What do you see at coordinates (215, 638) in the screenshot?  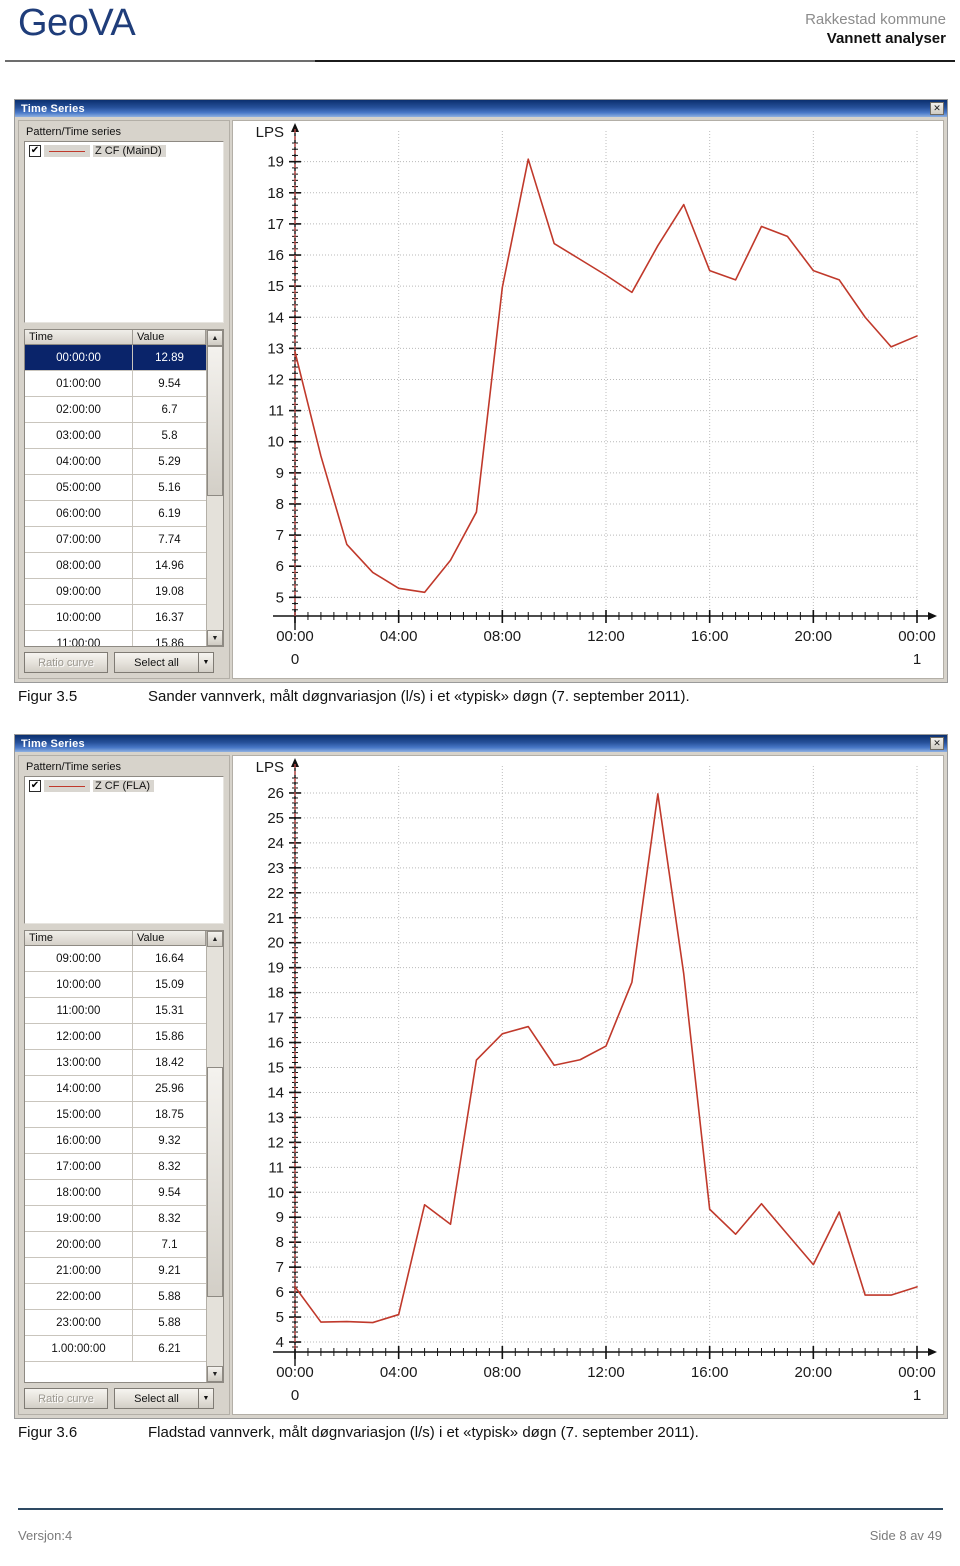 I see `scroll-down-icon-1: ▼` at bounding box center [215, 638].